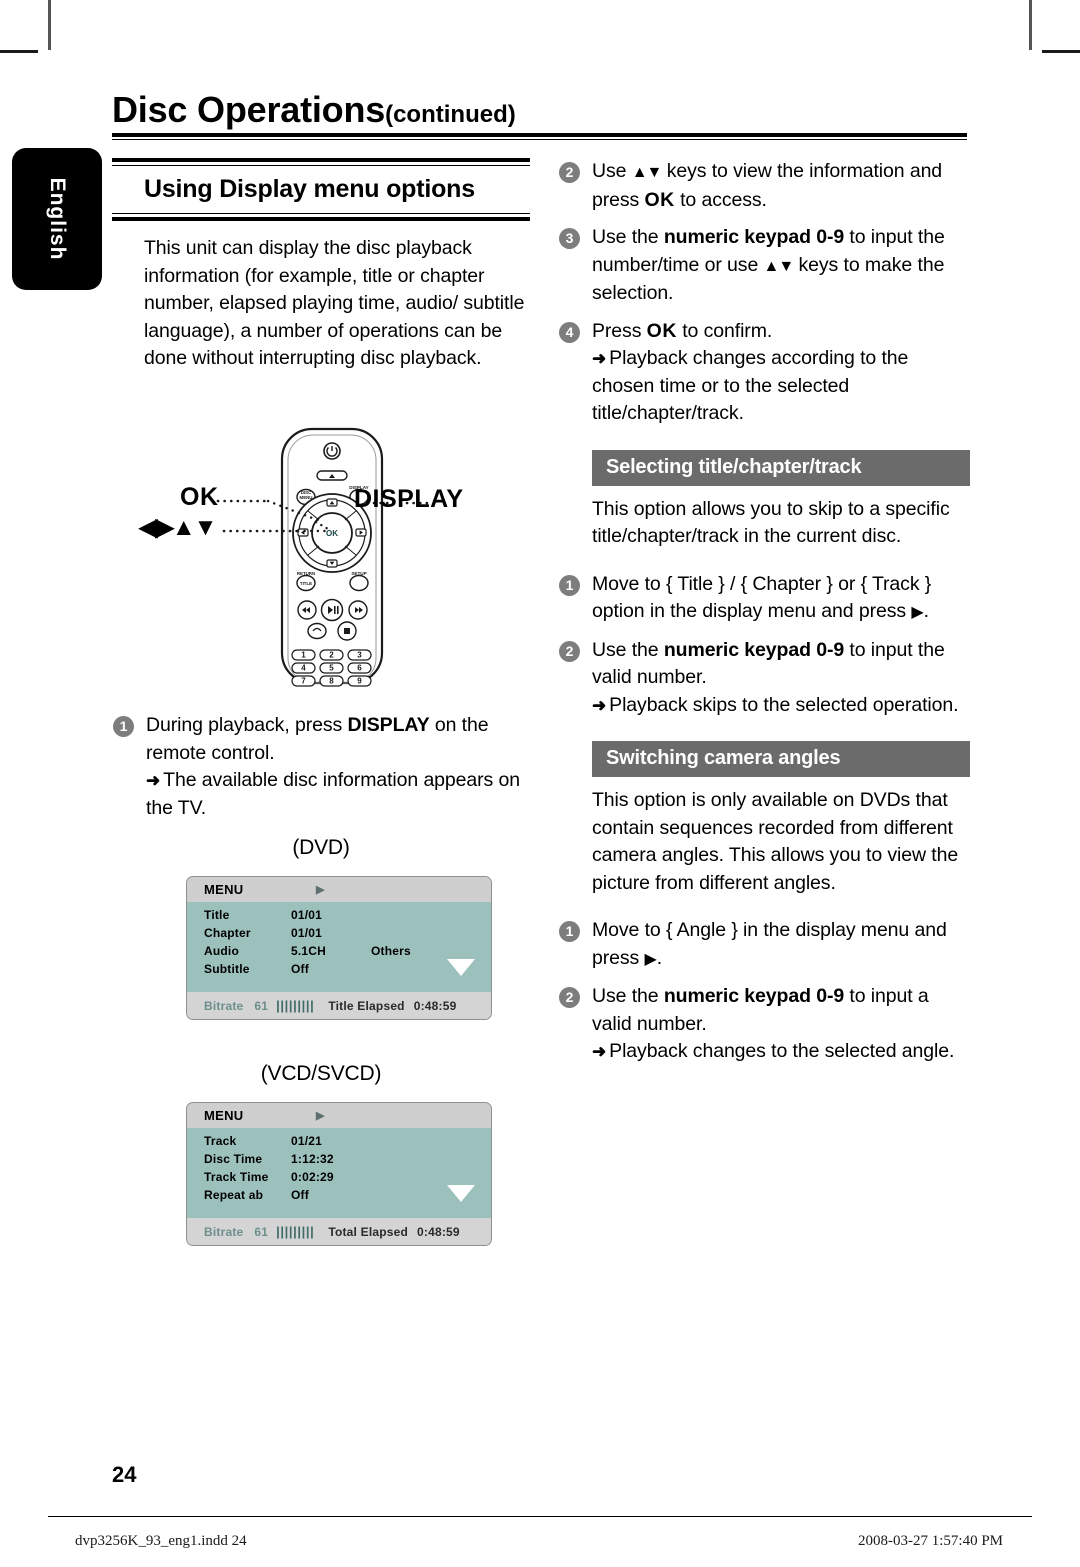 The image size is (1080, 1567). Describe the element at coordinates (339, 915) in the screenshot. I see `osd-row: Title 01/01` at that location.